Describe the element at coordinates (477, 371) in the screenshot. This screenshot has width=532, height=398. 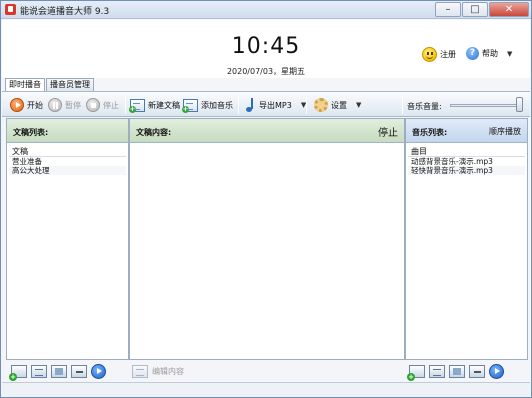
I see `delete-music-icon` at that location.